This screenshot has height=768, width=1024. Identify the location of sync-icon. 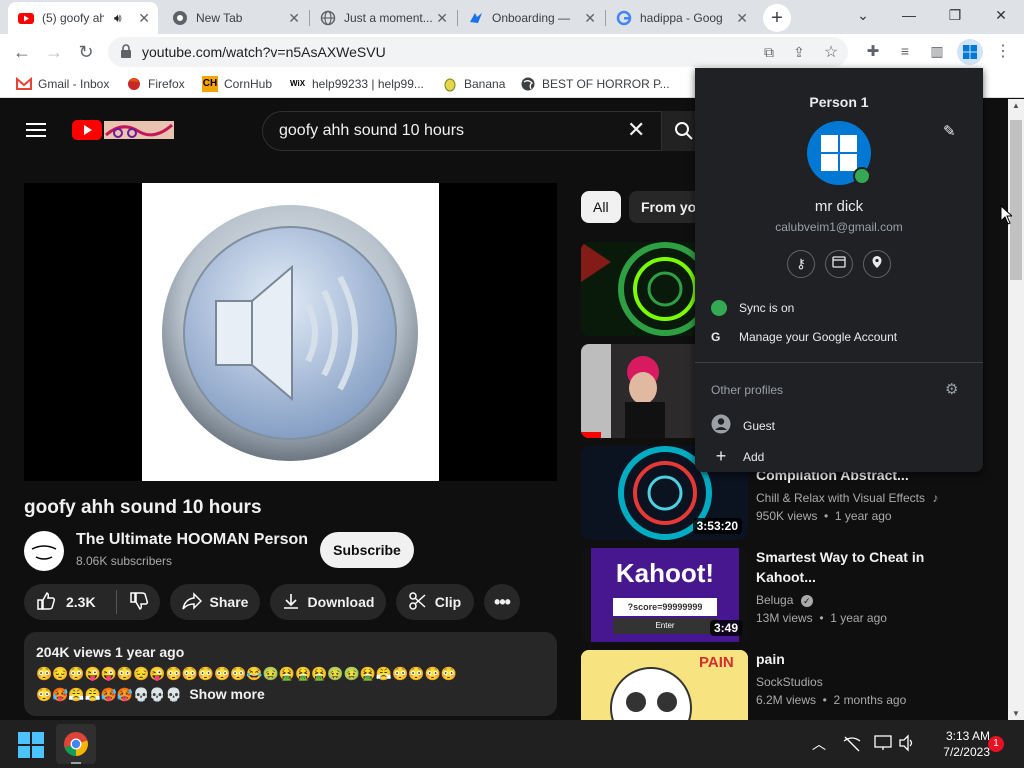
(719, 308).